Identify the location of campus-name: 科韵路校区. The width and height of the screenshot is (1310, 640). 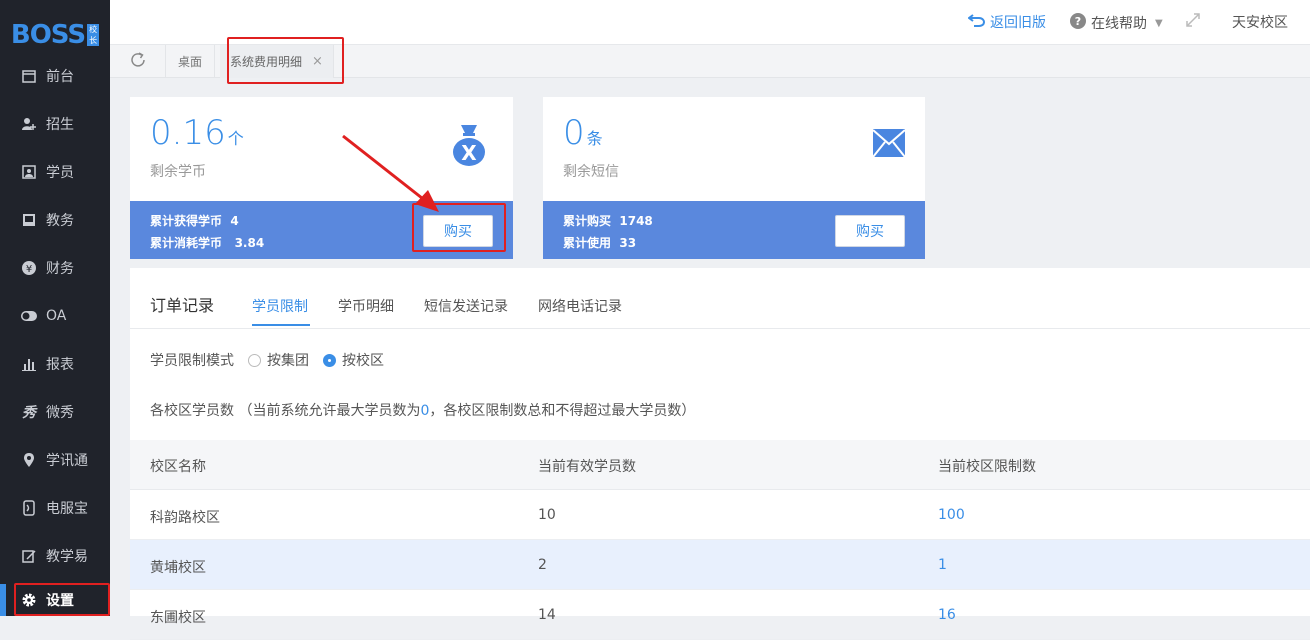
(185, 518).